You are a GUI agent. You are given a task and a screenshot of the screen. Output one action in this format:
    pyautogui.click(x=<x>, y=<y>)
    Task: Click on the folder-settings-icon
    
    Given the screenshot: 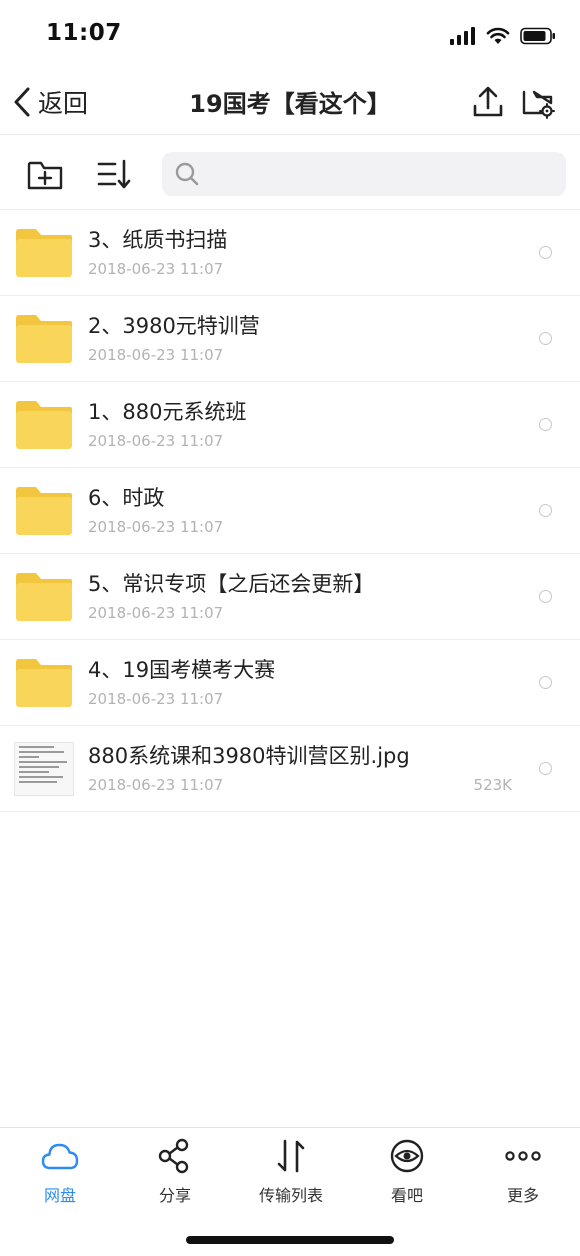 What is the action you would take?
    pyautogui.click(x=538, y=104)
    